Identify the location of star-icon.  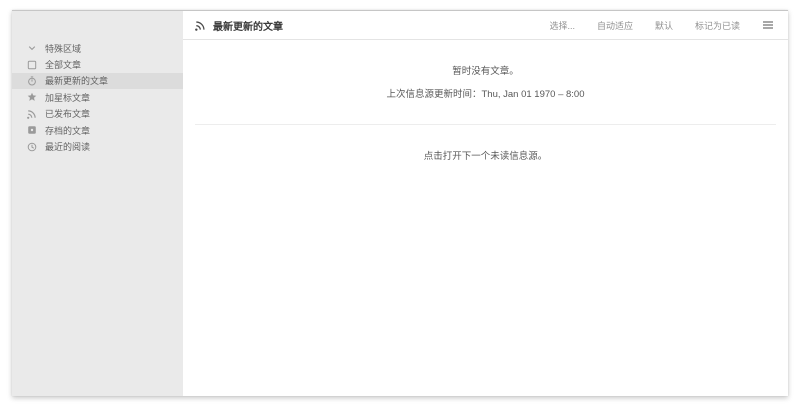
(32, 97).